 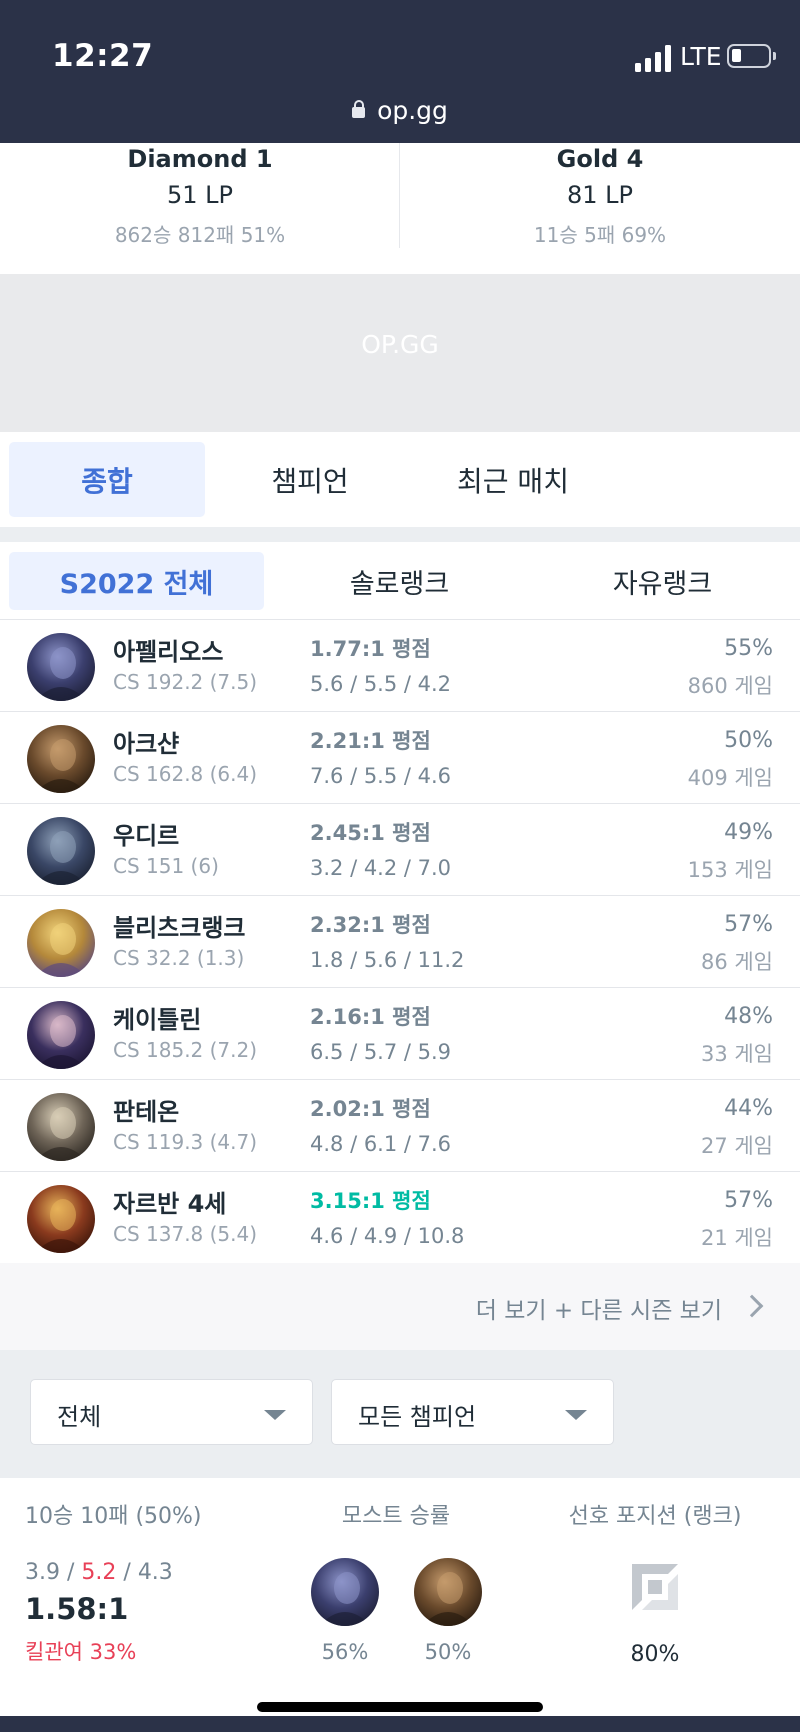 What do you see at coordinates (170, 1204) in the screenshot?
I see `champion-name: 자르반 4세` at bounding box center [170, 1204].